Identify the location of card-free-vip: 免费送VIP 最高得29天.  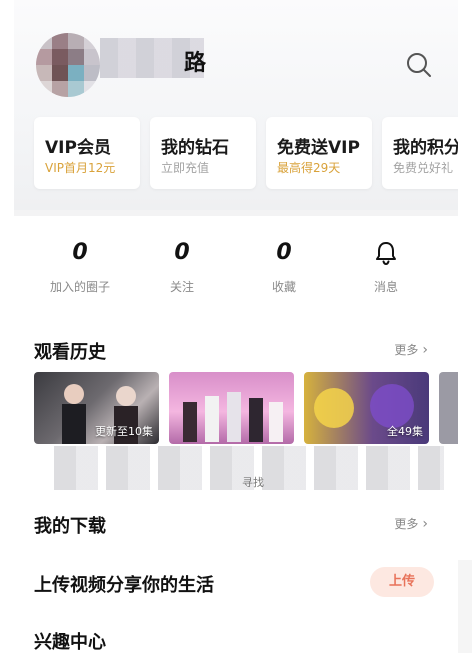
(319, 153).